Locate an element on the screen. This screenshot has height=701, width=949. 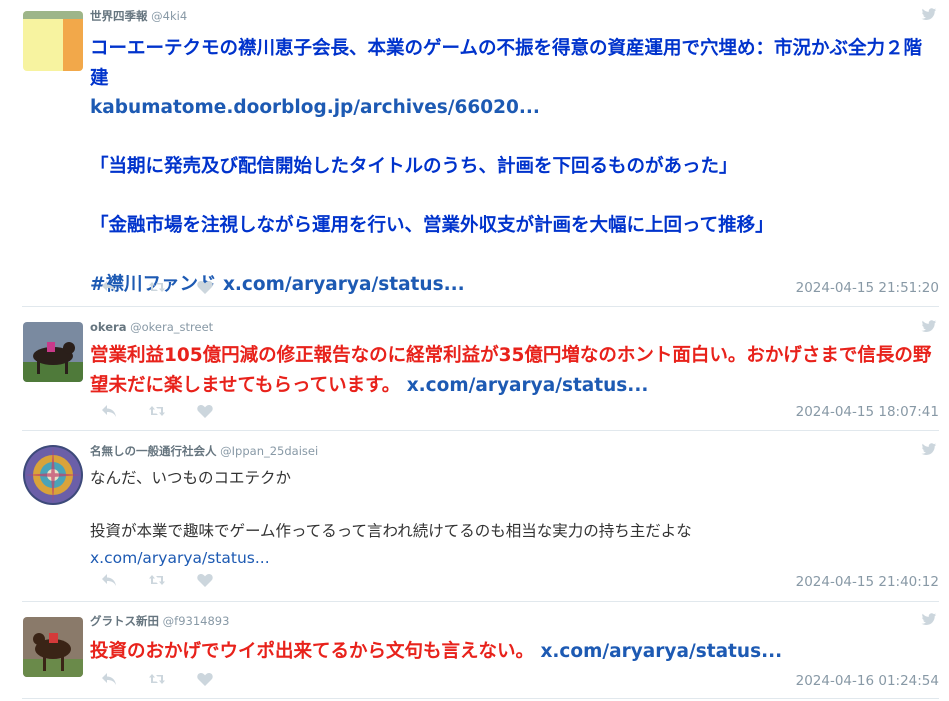
tweet-header: グラトス新田 @f9314893 is located at coordinates (159, 621).